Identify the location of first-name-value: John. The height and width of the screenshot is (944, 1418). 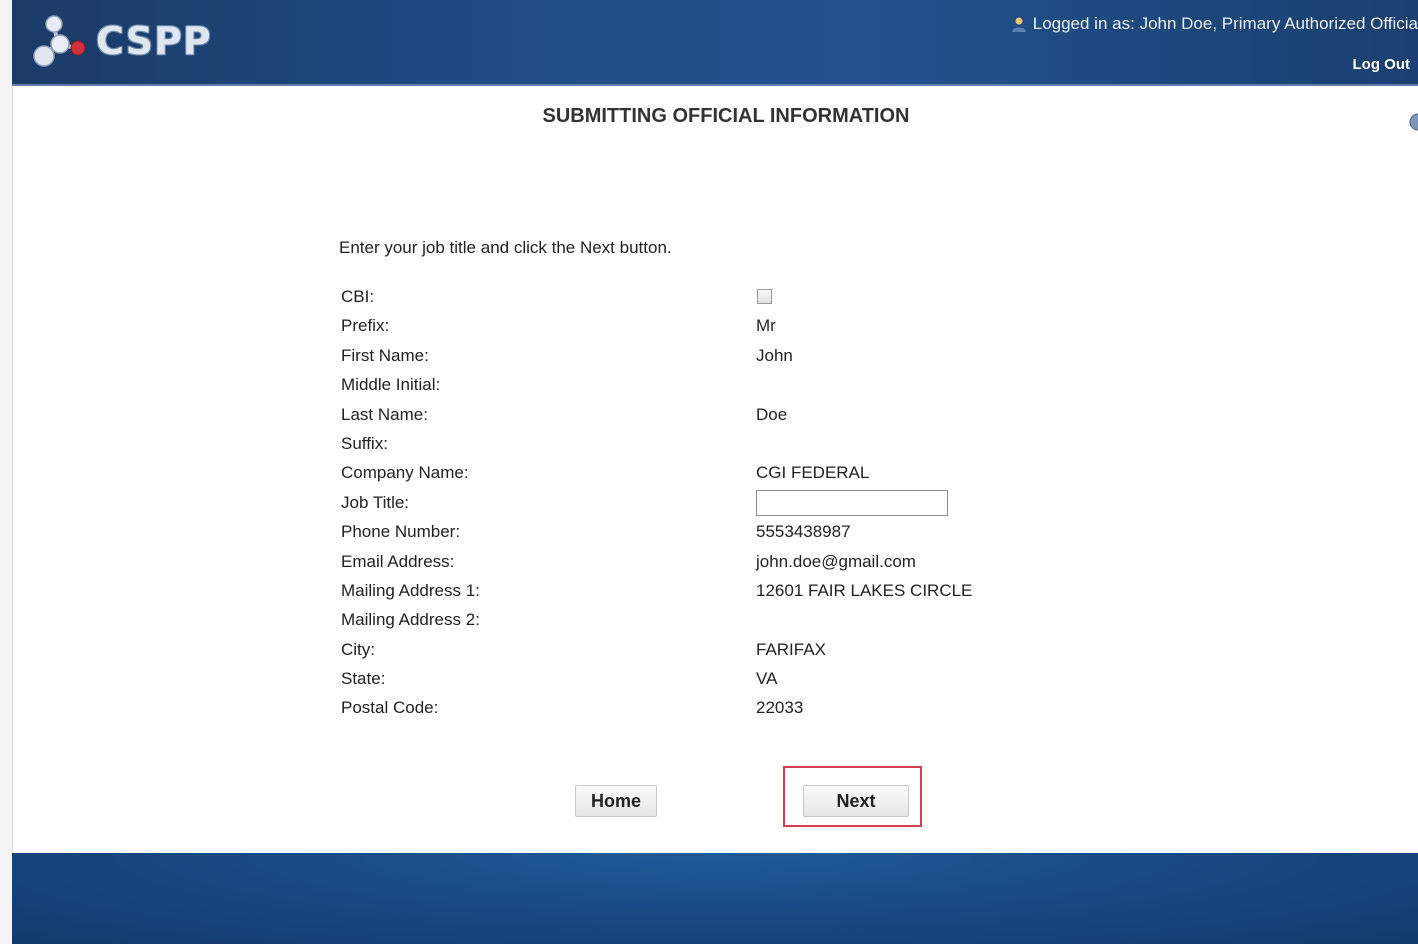
(774, 355).